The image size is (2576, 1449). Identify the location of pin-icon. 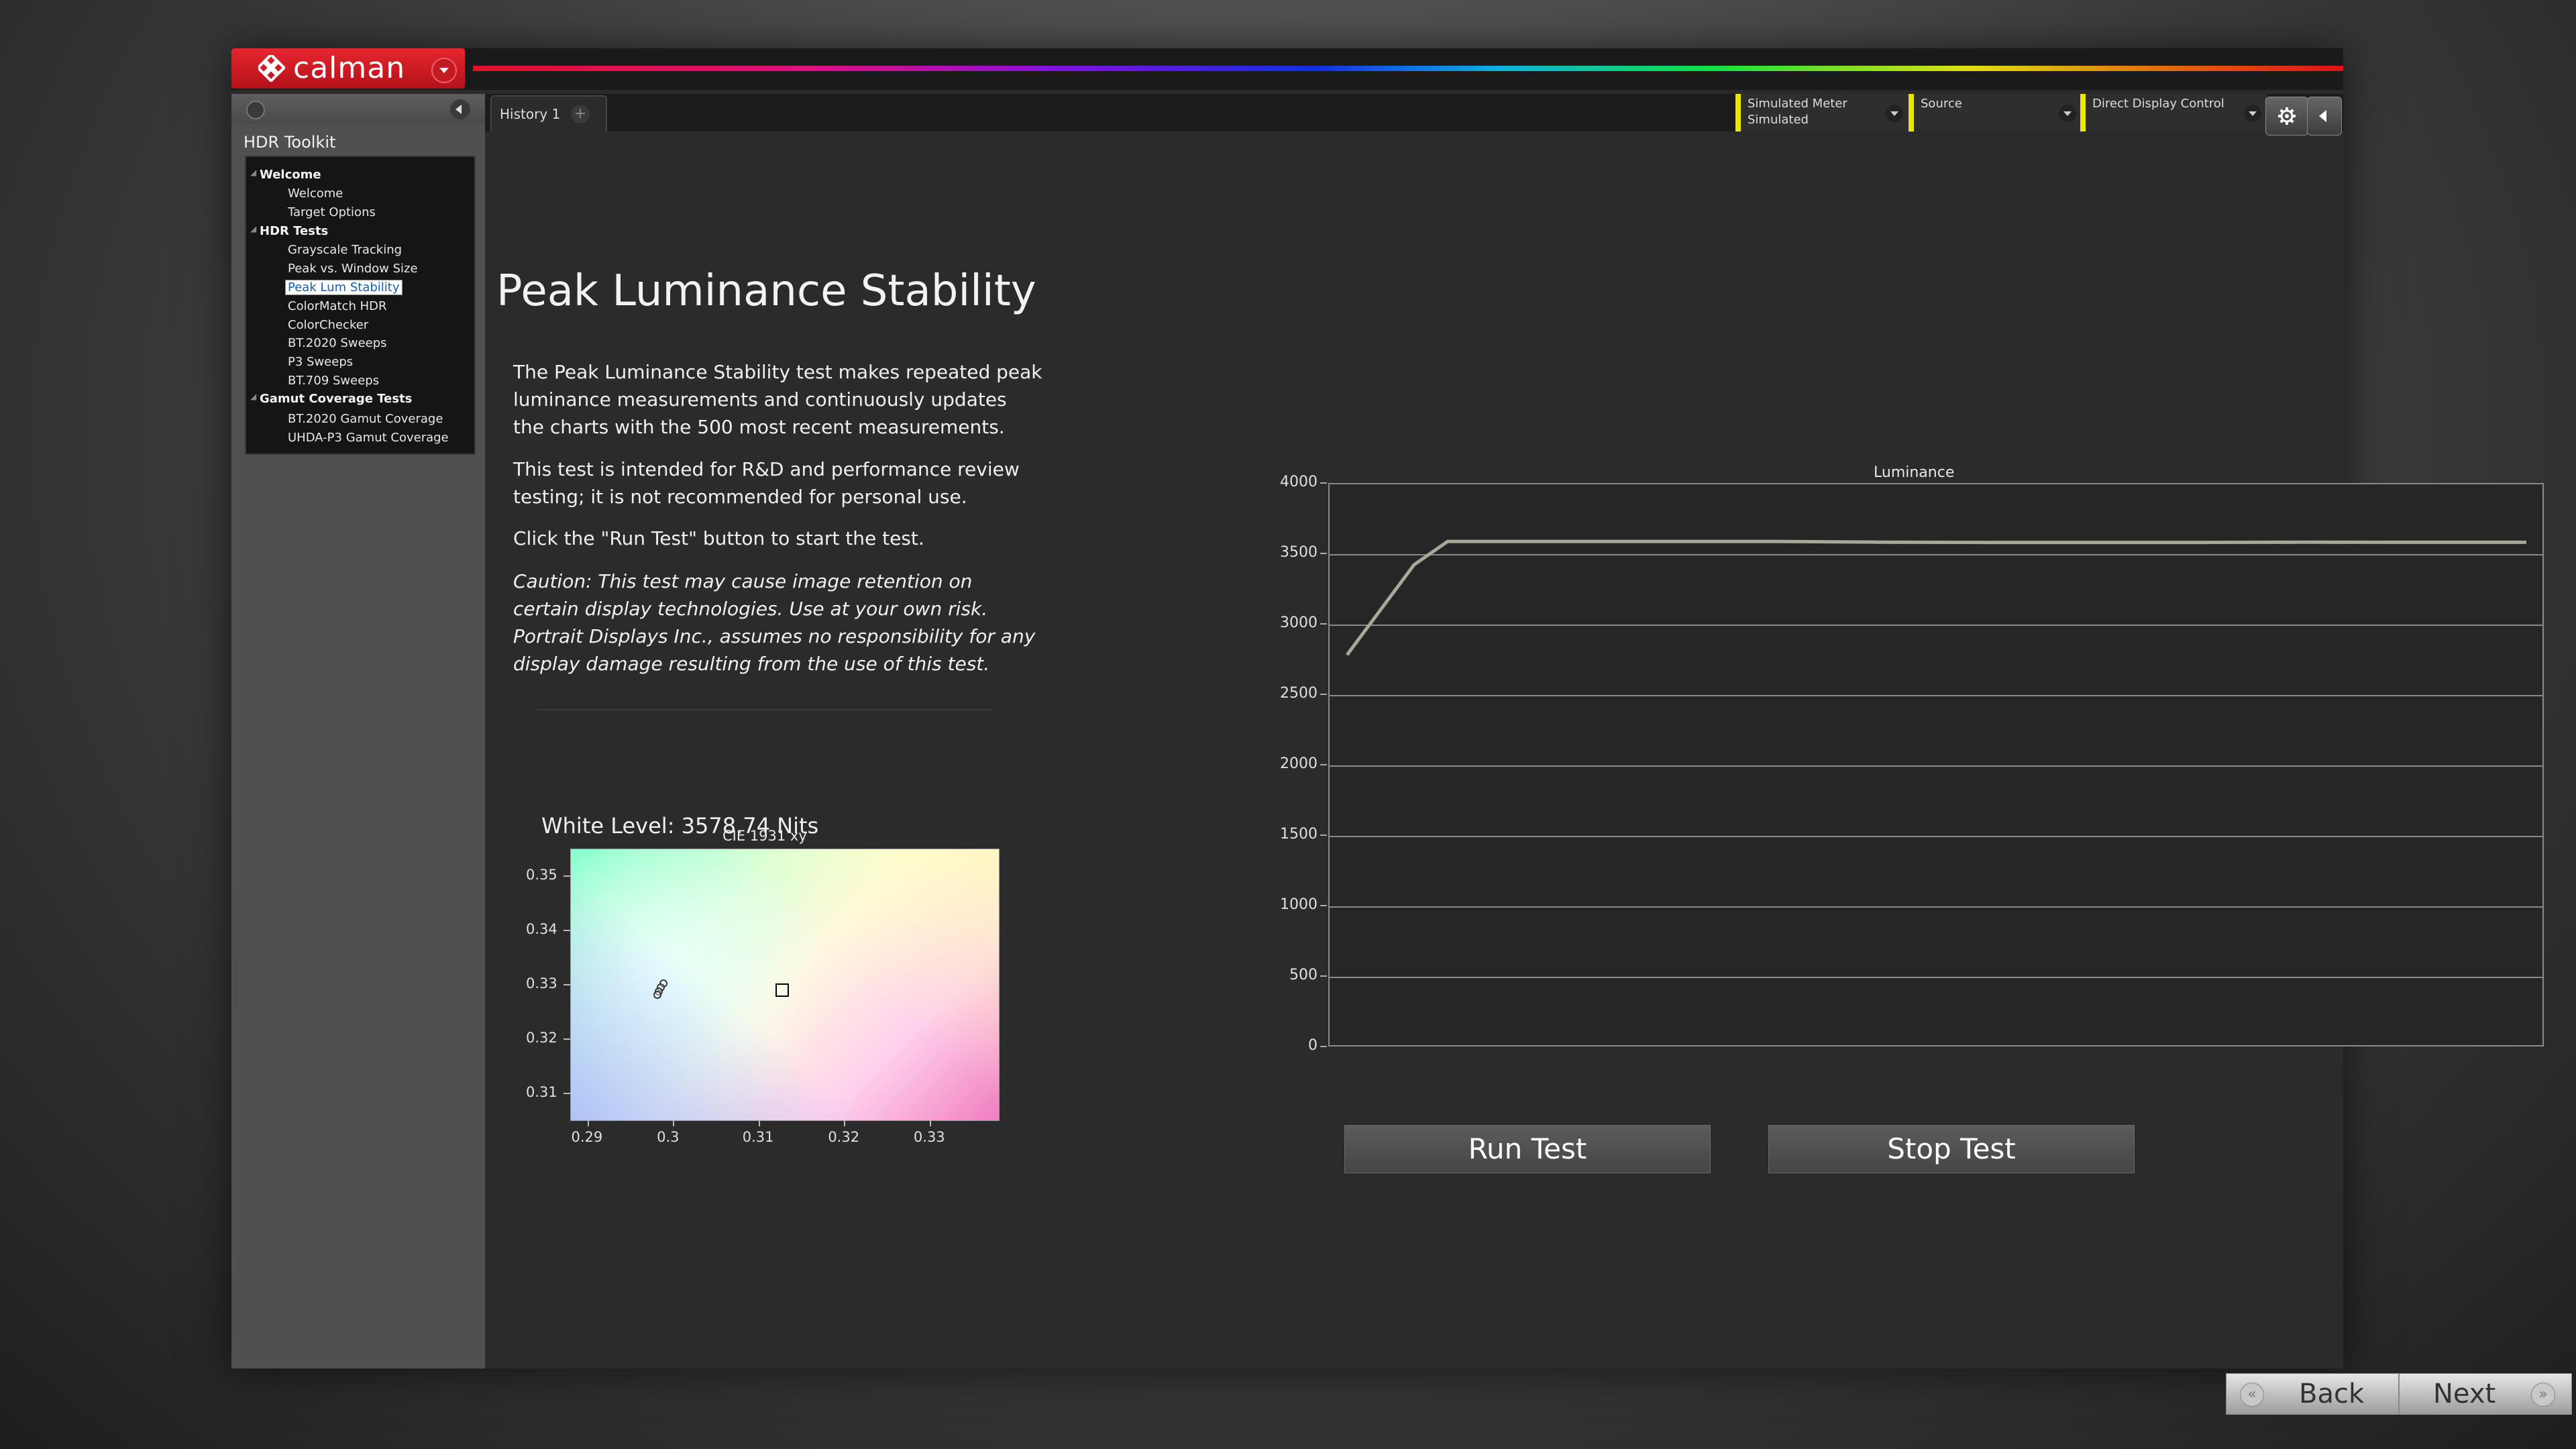
(255, 110).